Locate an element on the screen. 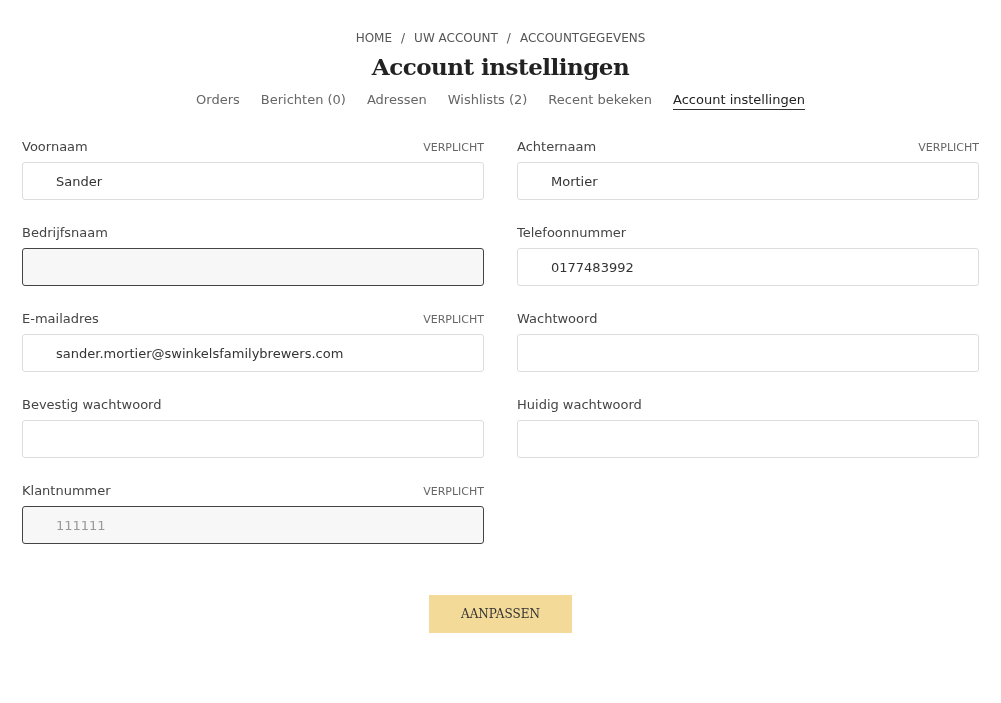  page-title: Account instellingen is located at coordinates (500, 66).